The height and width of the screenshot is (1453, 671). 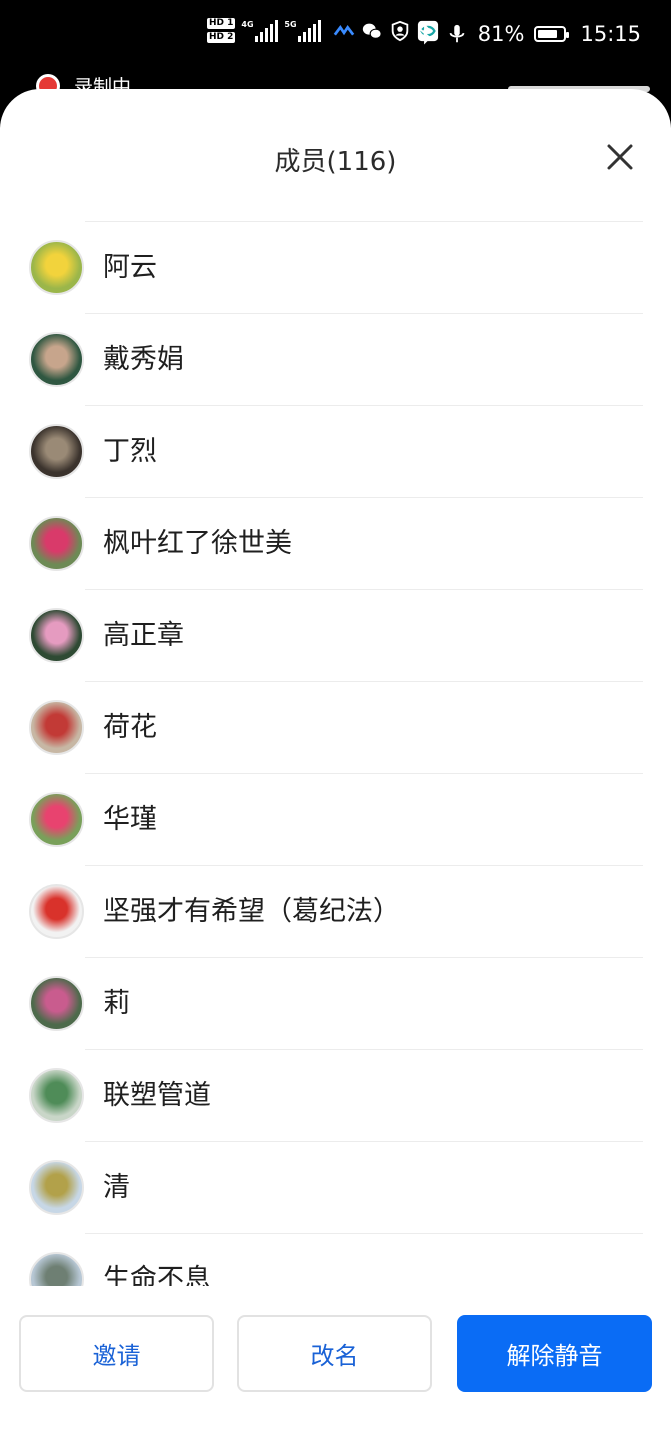 I want to click on member-name: 枫叶红了徐世美, so click(x=197, y=543).